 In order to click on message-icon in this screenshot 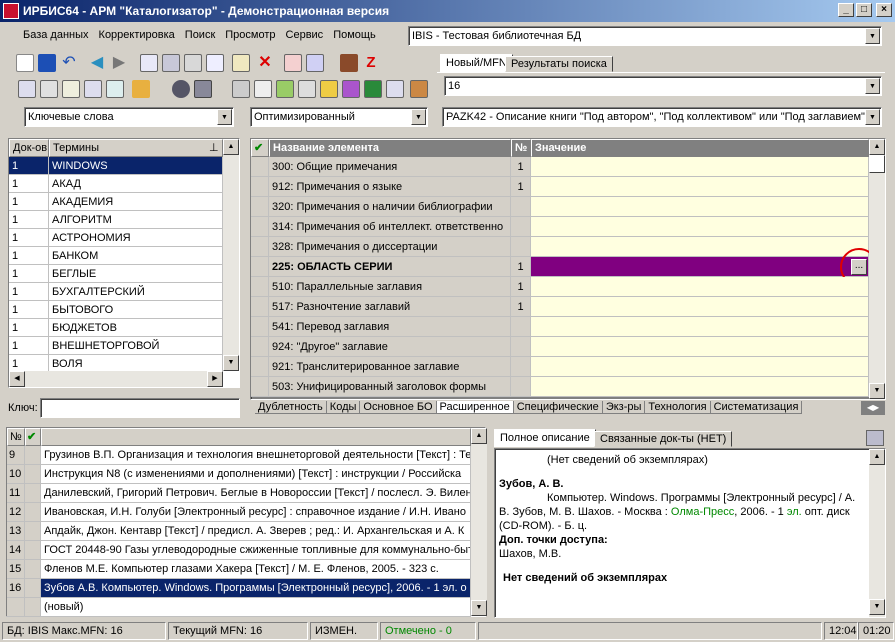, I will do `click(93, 89)`.